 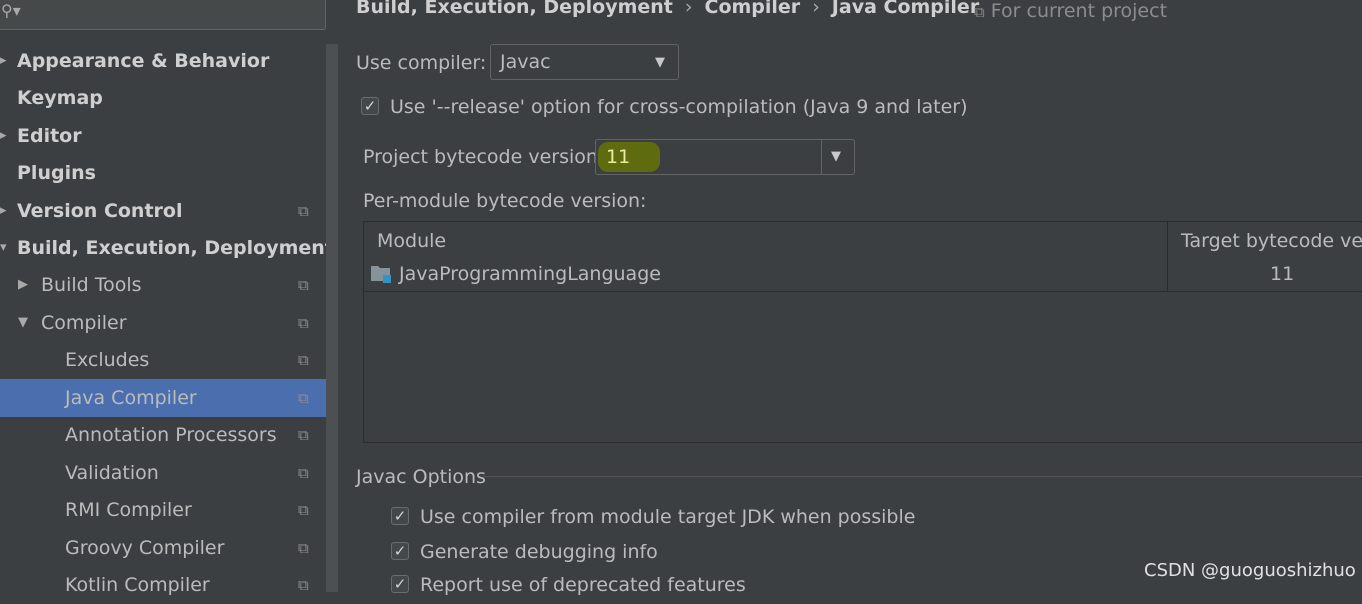 I want to click on sidebar-item-label: Kotlin Compiler, so click(x=137, y=585).